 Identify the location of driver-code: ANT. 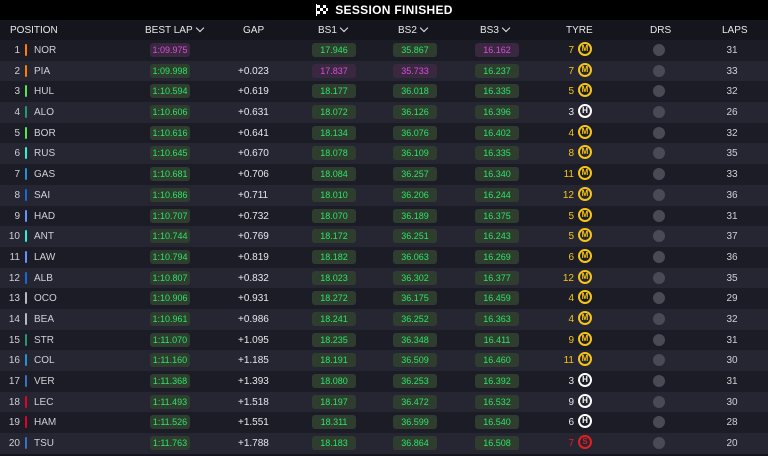
(44, 237).